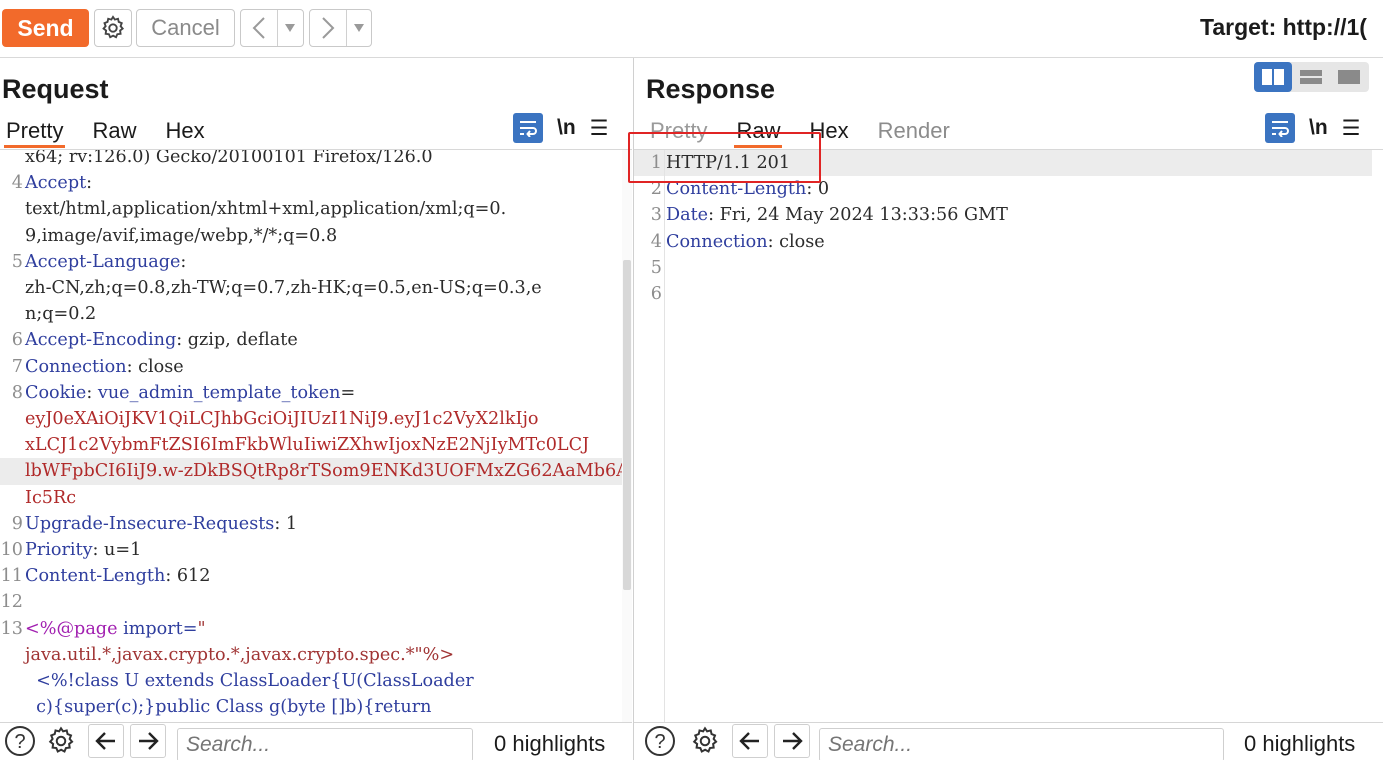 This screenshot has width=1383, height=760. Describe the element at coordinates (191, 576) in the screenshot. I see `header-value: 612` at that location.